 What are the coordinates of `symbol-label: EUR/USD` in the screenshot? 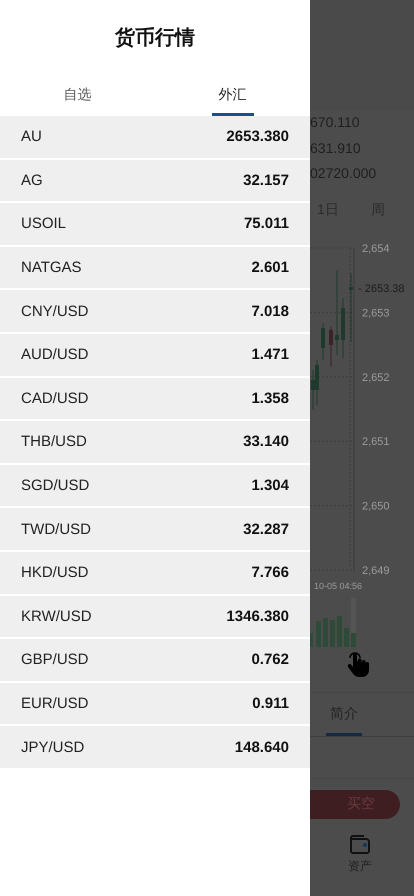 It's located at (55, 703).